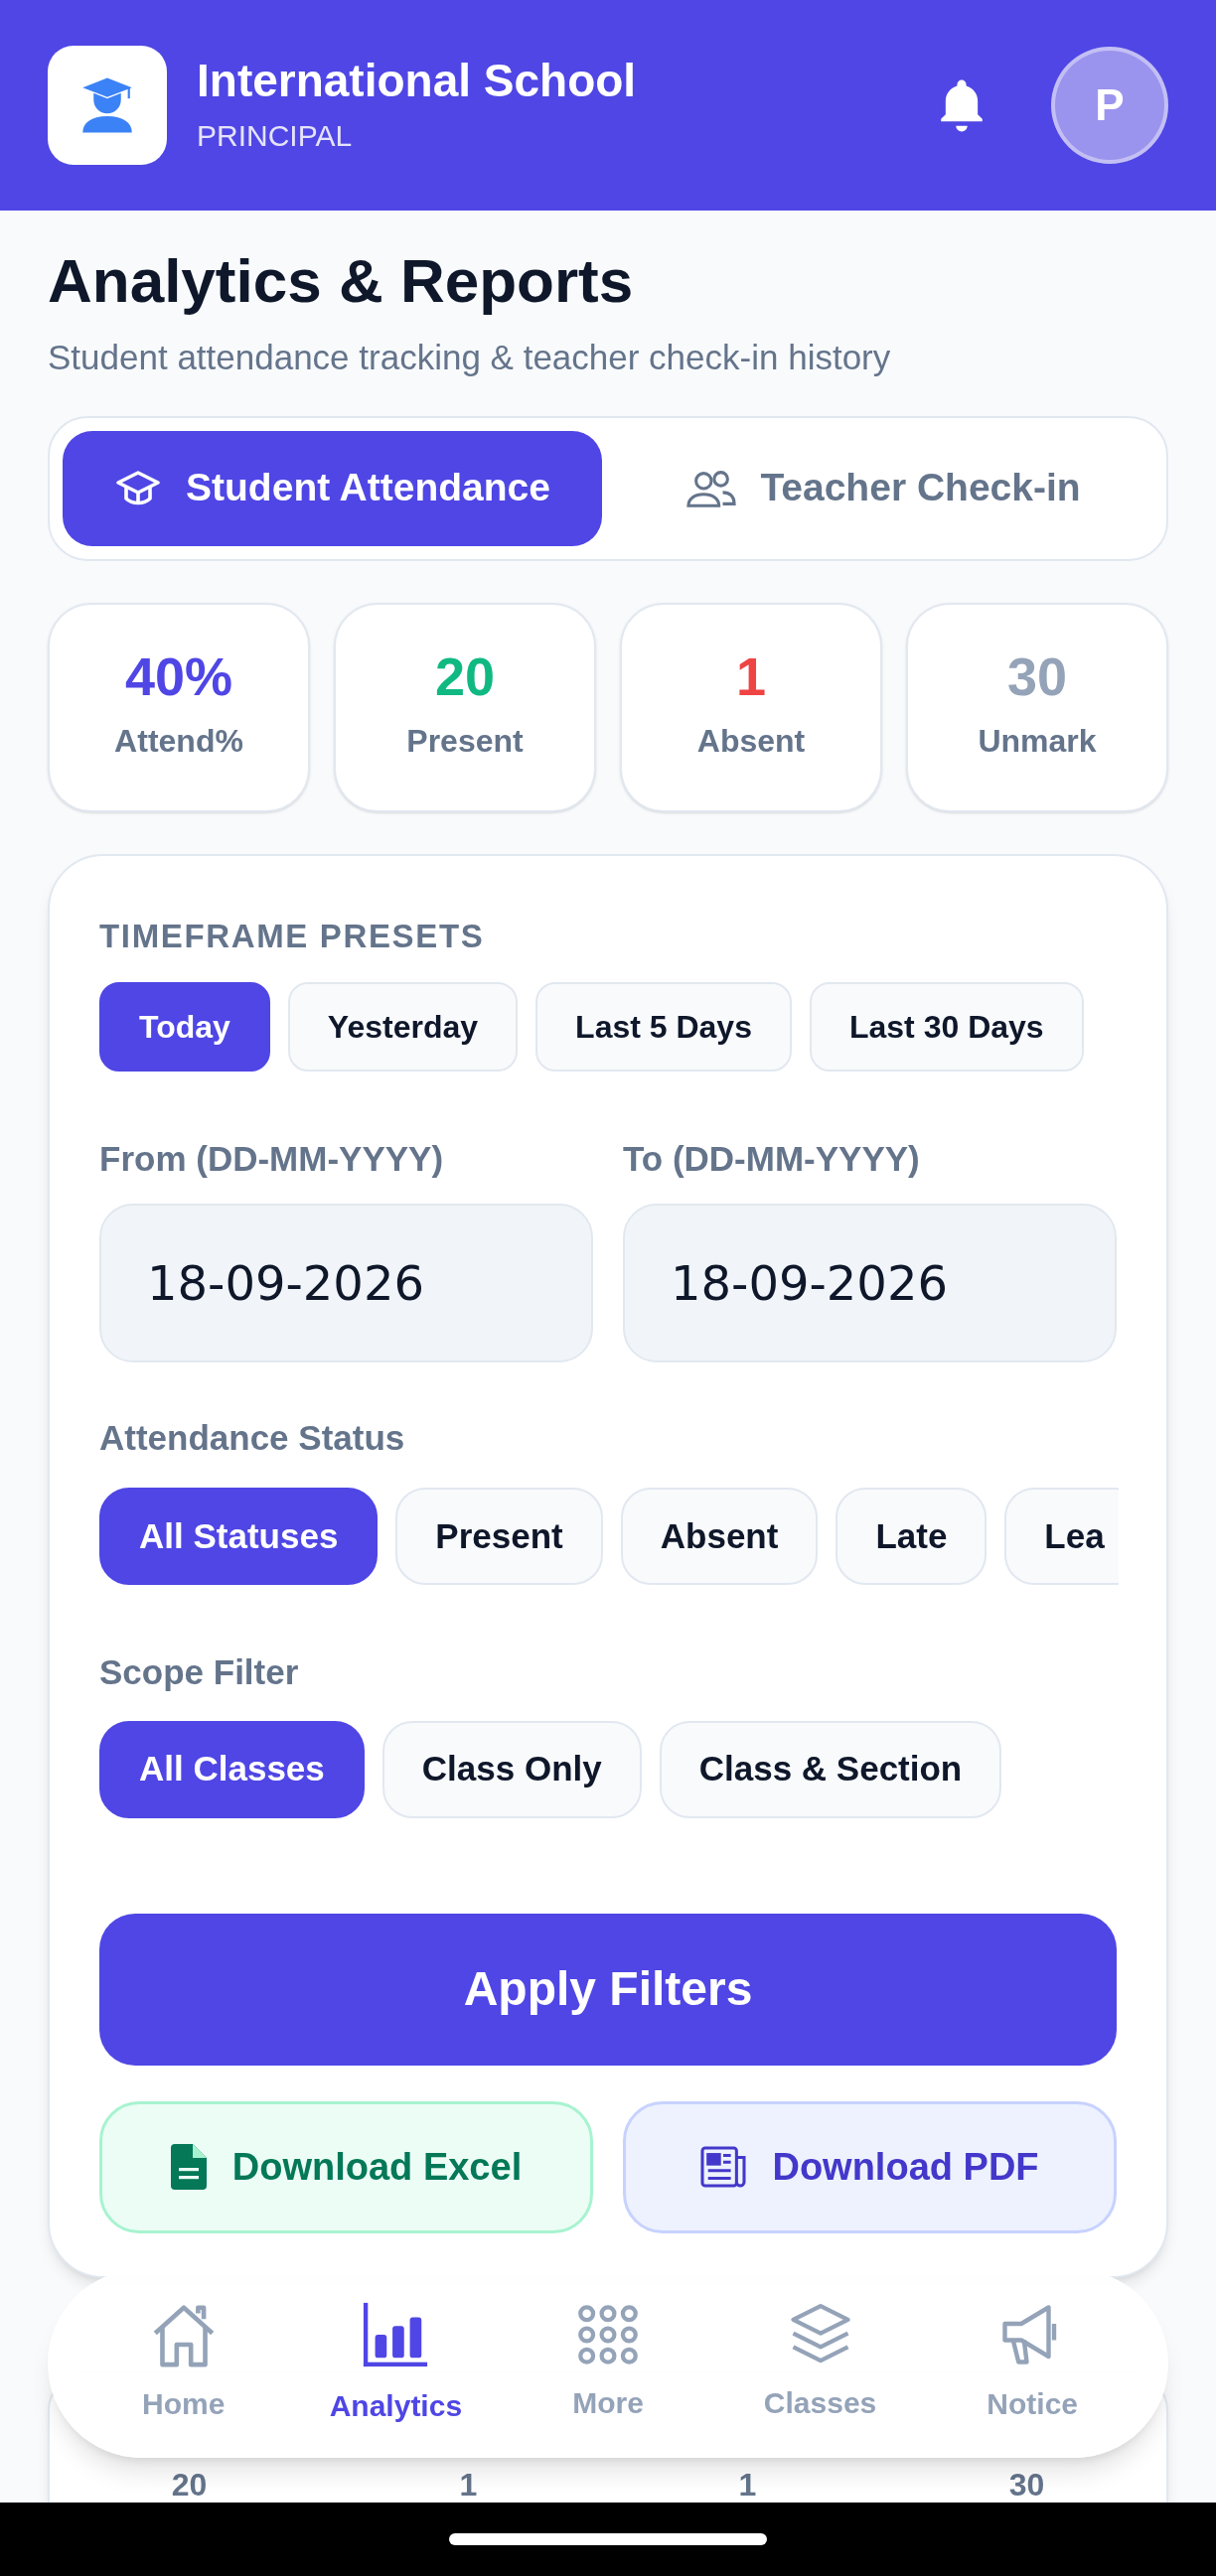  What do you see at coordinates (178, 741) in the screenshot?
I see `stat-label: Attend%` at bounding box center [178, 741].